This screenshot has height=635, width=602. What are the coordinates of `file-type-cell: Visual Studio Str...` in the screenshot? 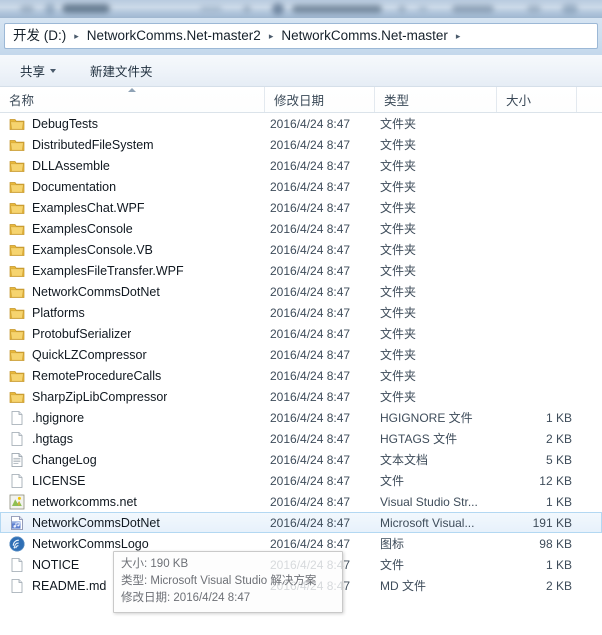 It's located at (429, 501).